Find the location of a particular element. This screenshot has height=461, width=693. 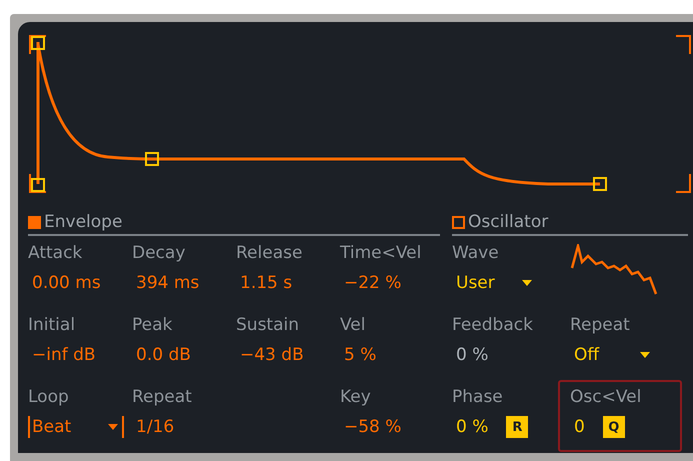

section-title: Oscillator is located at coordinates (508, 222).